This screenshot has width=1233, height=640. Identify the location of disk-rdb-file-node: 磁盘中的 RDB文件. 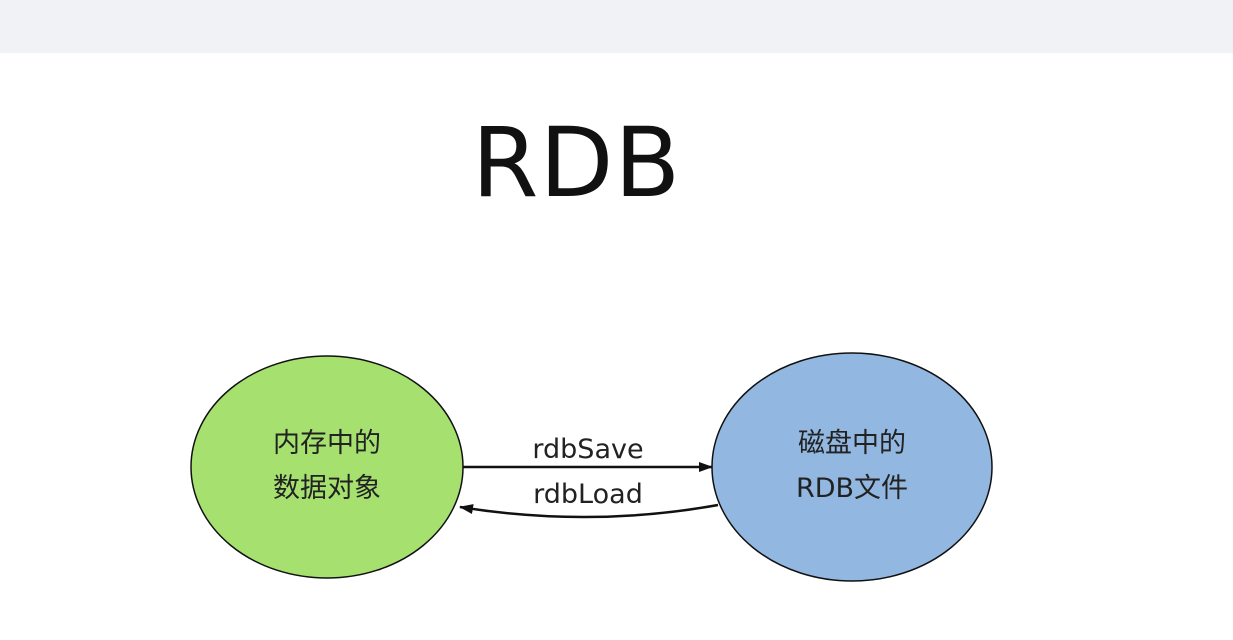
(852, 467).